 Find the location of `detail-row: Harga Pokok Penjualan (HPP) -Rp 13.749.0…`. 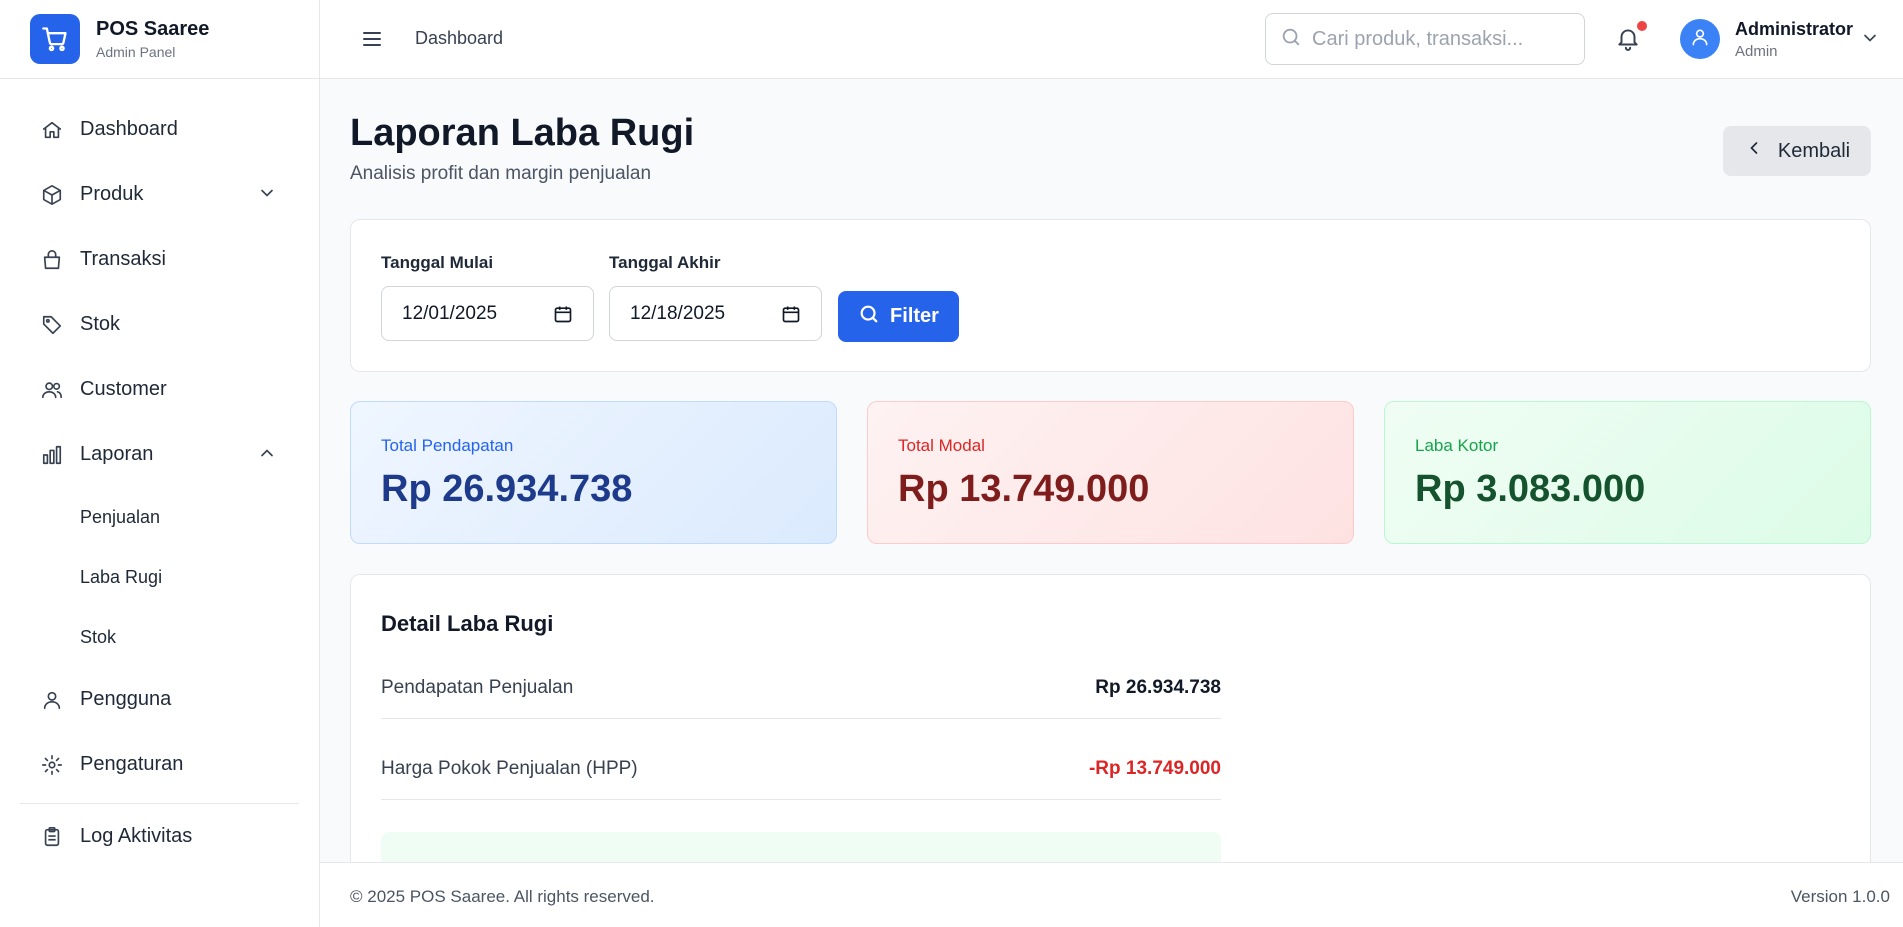

detail-row: Harga Pokok Penjualan (HPP) -Rp 13.749.0… is located at coordinates (801, 771).